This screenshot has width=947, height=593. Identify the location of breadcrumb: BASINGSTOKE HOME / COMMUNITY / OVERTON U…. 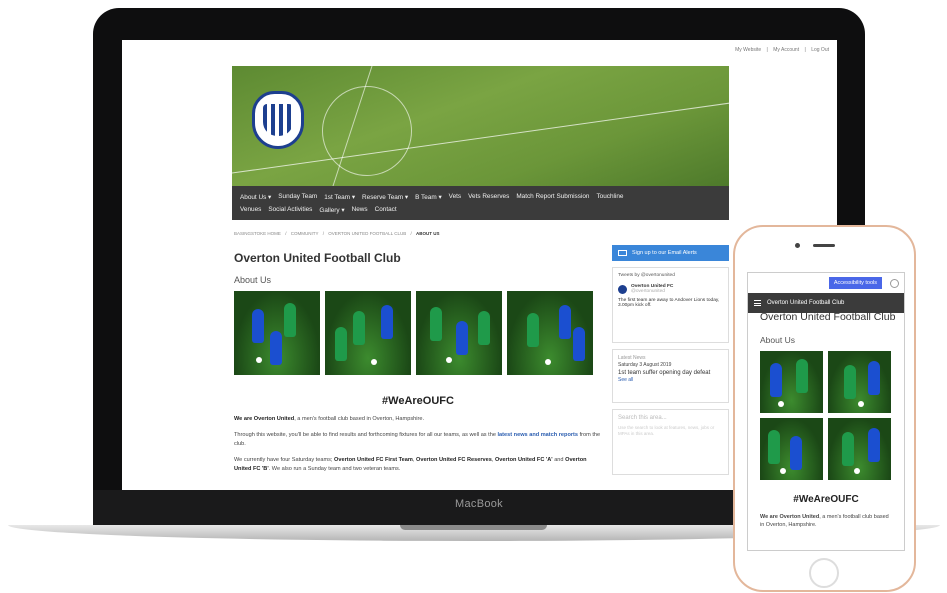
(337, 233).